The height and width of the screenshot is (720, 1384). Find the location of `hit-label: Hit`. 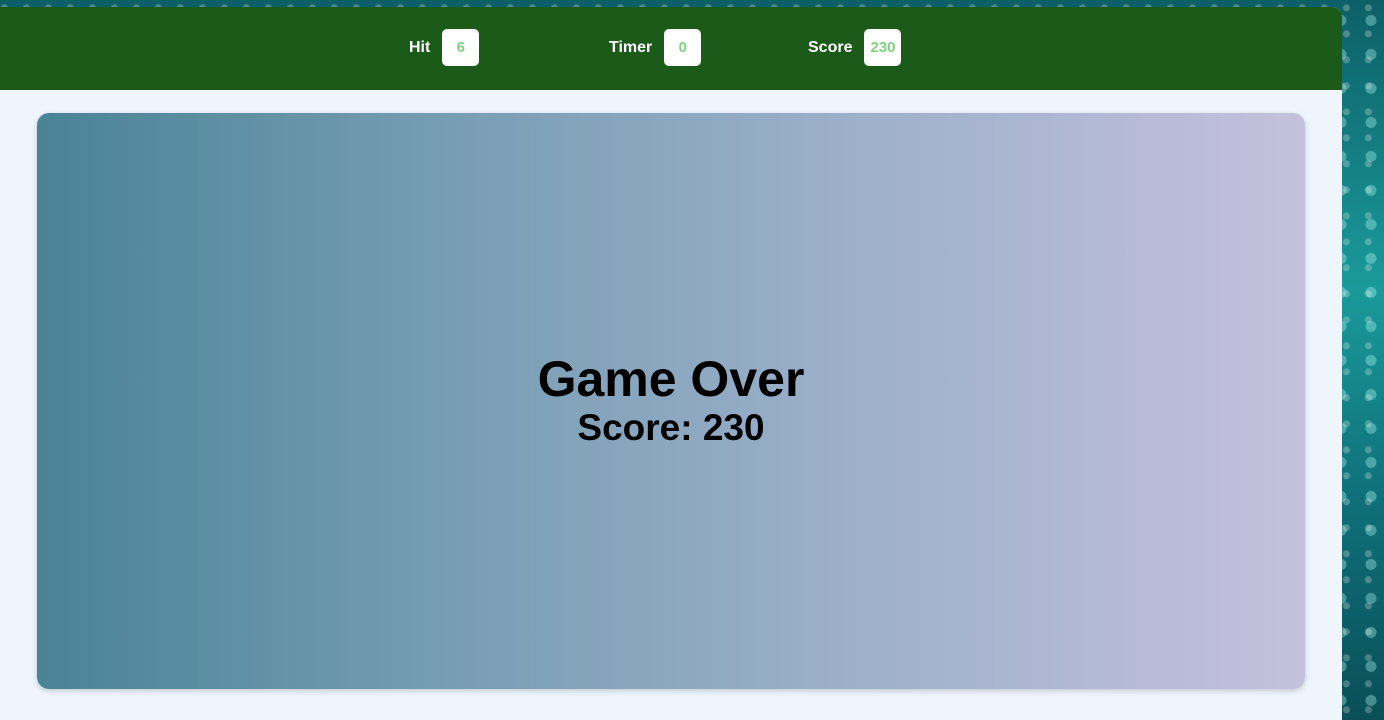

hit-label: Hit is located at coordinates (420, 47).